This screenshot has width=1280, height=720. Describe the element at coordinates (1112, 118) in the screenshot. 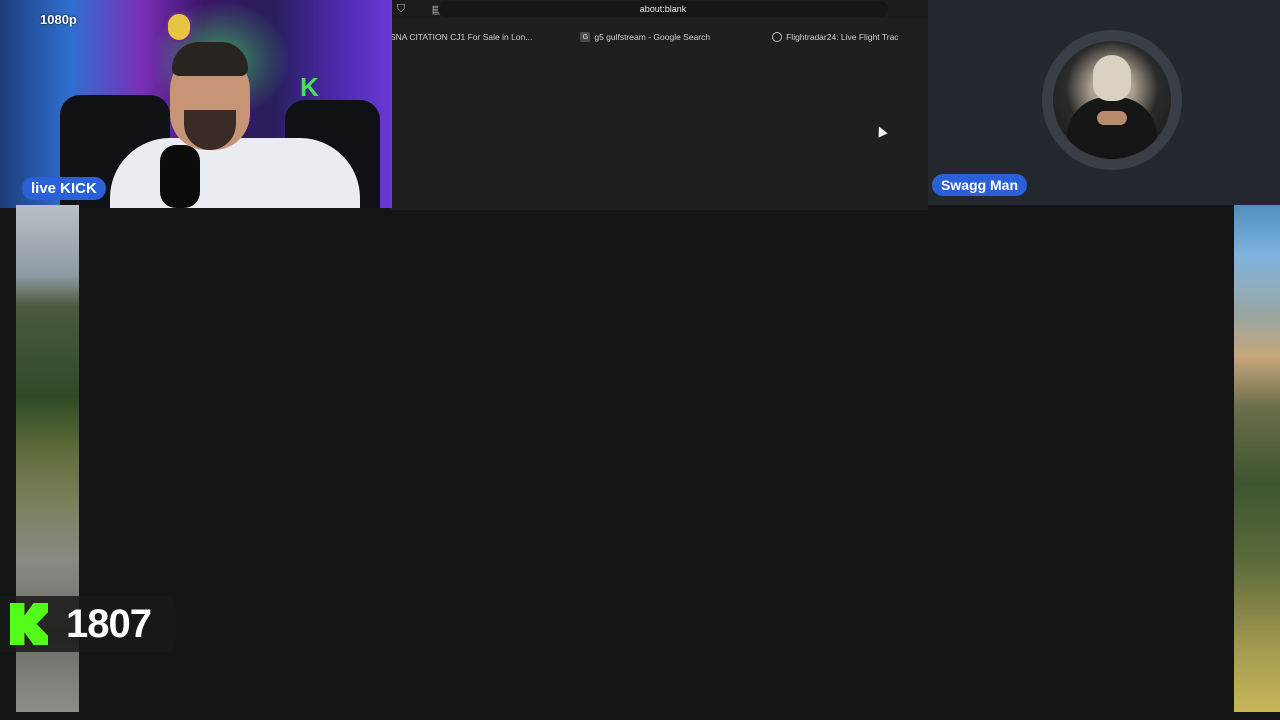

I see `avatar-hands` at that location.